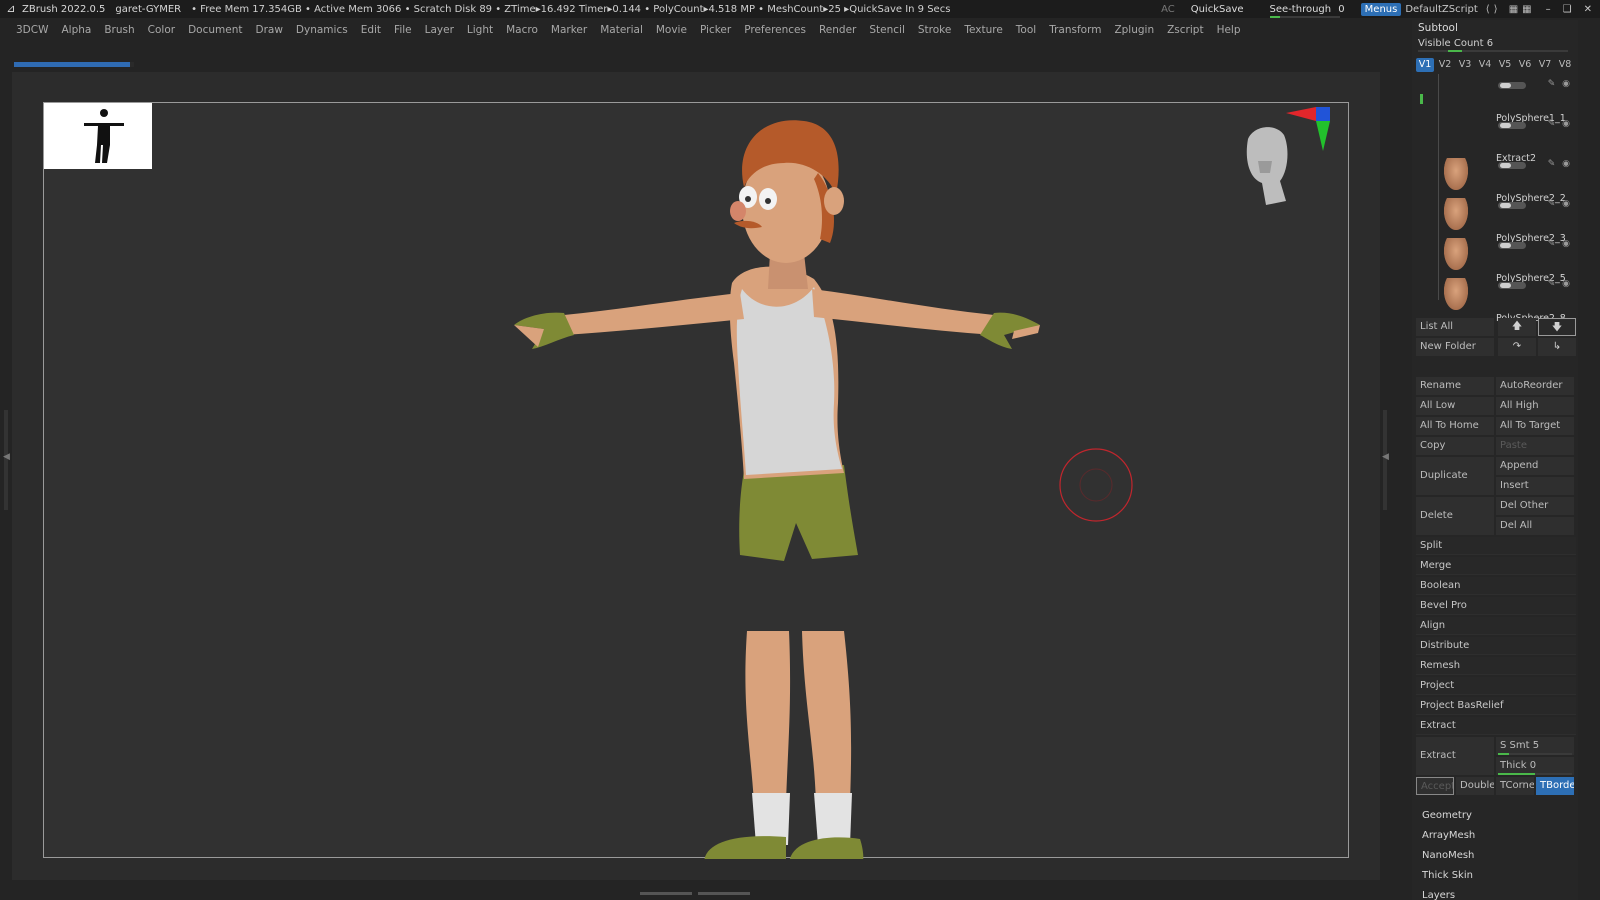 The width and height of the screenshot is (1600, 900). What do you see at coordinates (1447, 875) in the screenshot?
I see `subpalette-thick-skin: Thick Skin` at bounding box center [1447, 875].